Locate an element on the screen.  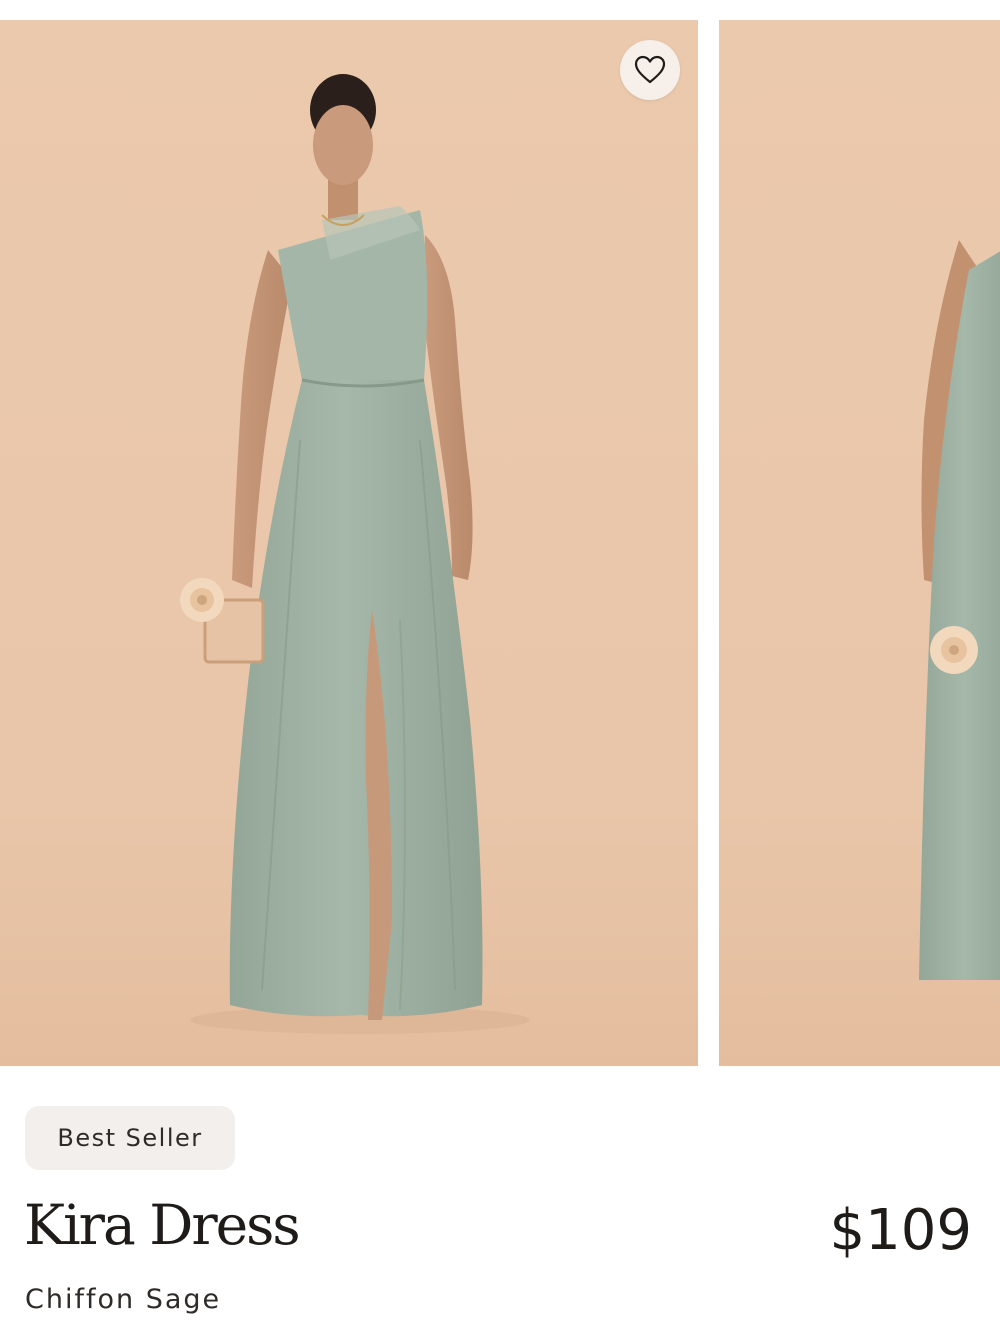
product-price: $109 is located at coordinates (900, 1230).